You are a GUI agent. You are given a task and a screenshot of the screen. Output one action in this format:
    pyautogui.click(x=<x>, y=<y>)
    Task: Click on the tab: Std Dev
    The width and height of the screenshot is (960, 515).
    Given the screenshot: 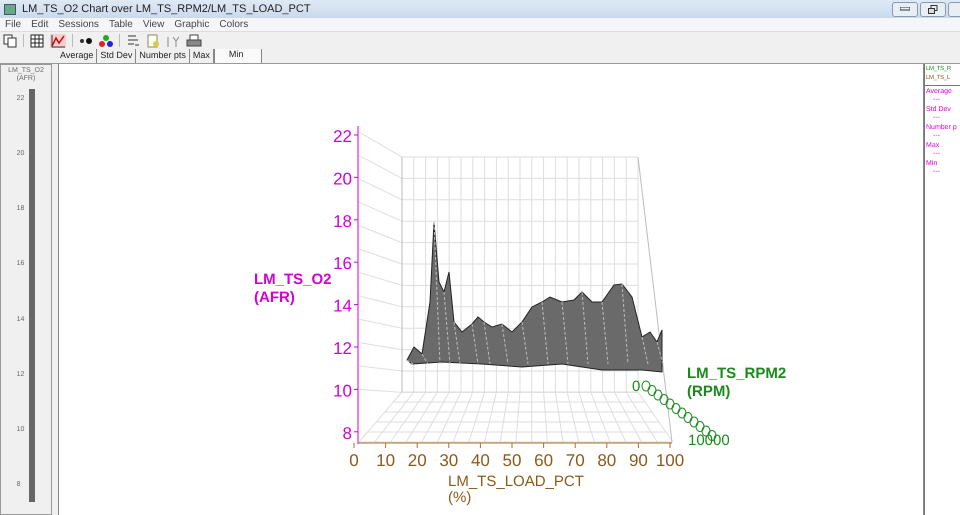 What is the action you would take?
    pyautogui.click(x=116, y=56)
    